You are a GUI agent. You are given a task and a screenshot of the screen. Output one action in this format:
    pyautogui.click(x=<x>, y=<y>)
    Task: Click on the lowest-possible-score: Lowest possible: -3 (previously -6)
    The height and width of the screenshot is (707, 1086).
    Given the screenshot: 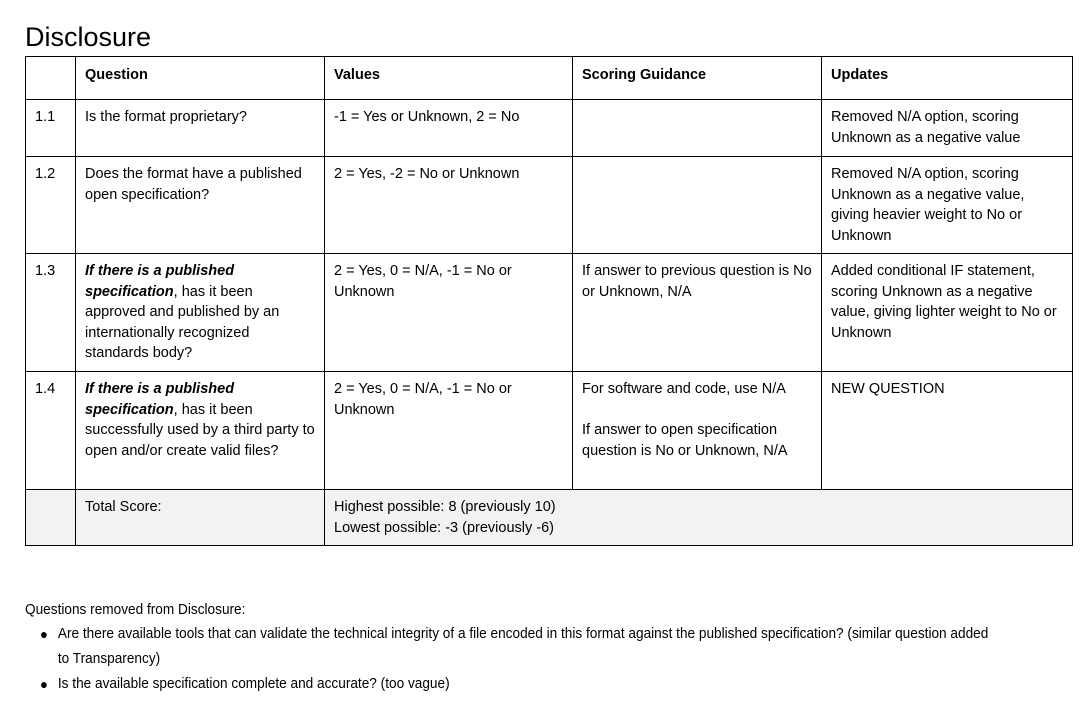 What is the action you would take?
    pyautogui.click(x=444, y=527)
    